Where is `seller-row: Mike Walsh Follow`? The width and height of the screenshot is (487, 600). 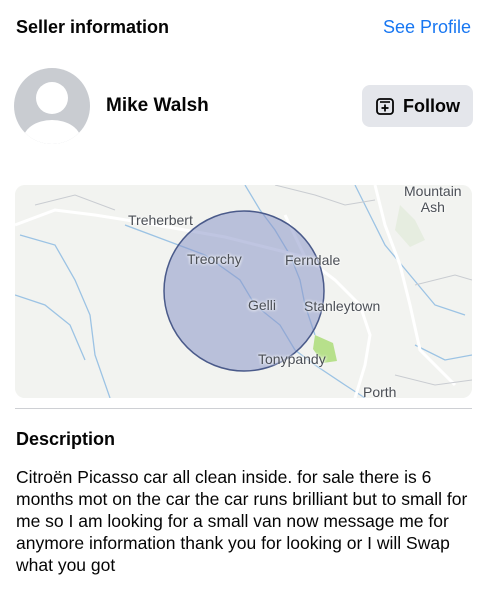
seller-row: Mike Walsh Follow is located at coordinates (243, 106).